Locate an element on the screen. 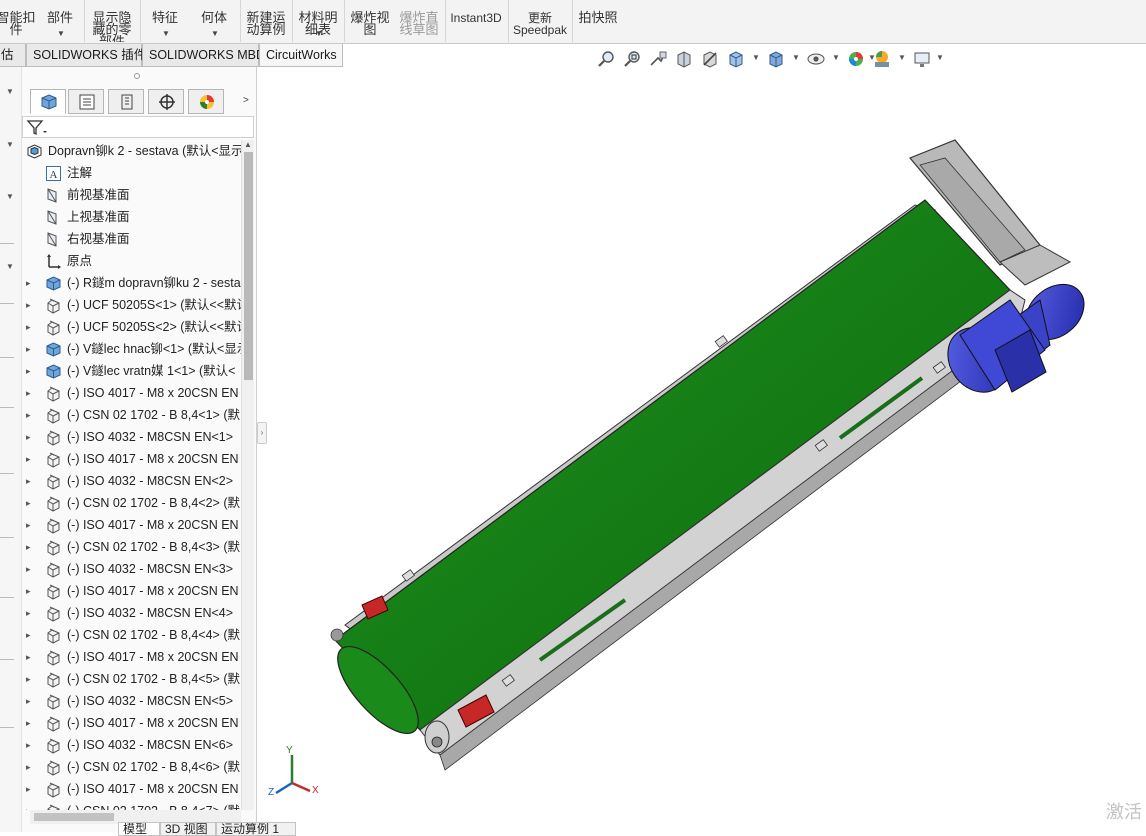 This screenshot has height=836, width=1146. zoom-area-icon is located at coordinates (632, 59).